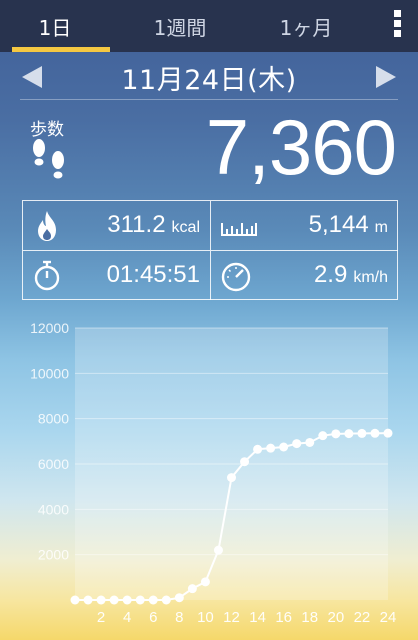 The width and height of the screenshot is (418, 640). I want to click on chart-x-tick-label: 10, so click(205, 617).